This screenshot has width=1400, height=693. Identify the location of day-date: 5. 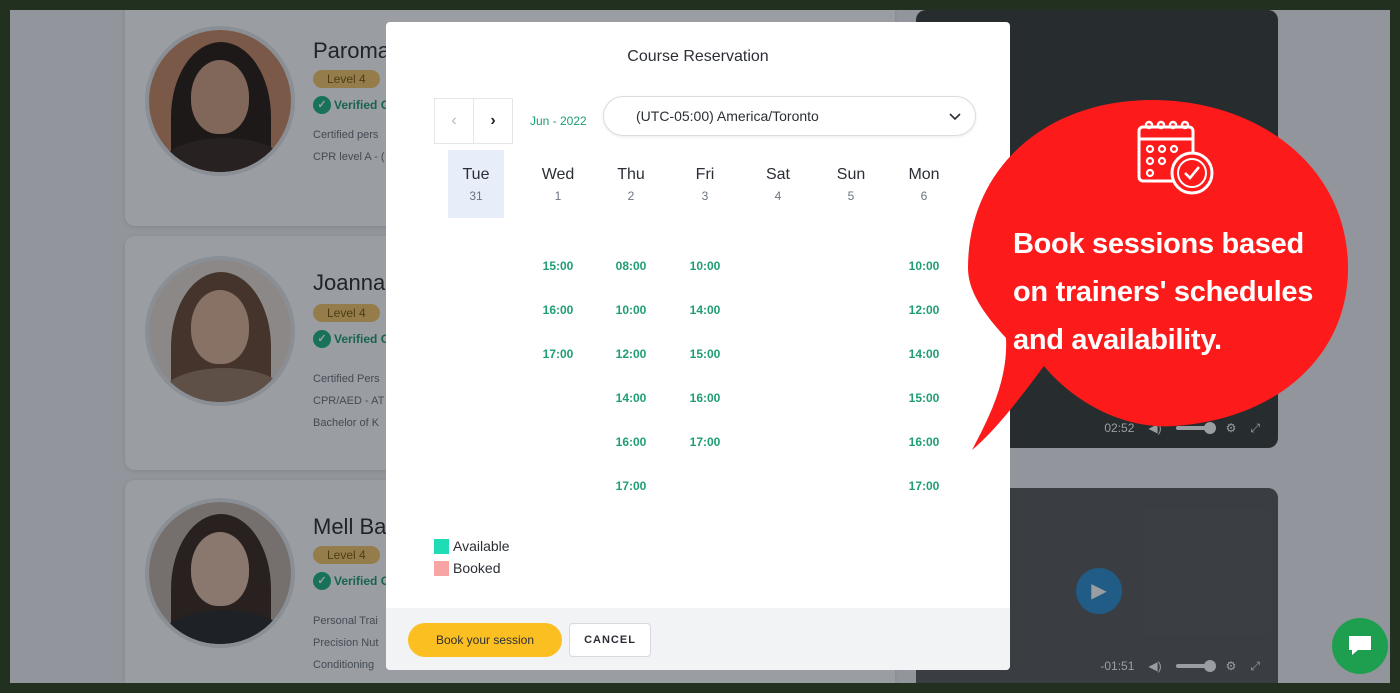
(851, 196).